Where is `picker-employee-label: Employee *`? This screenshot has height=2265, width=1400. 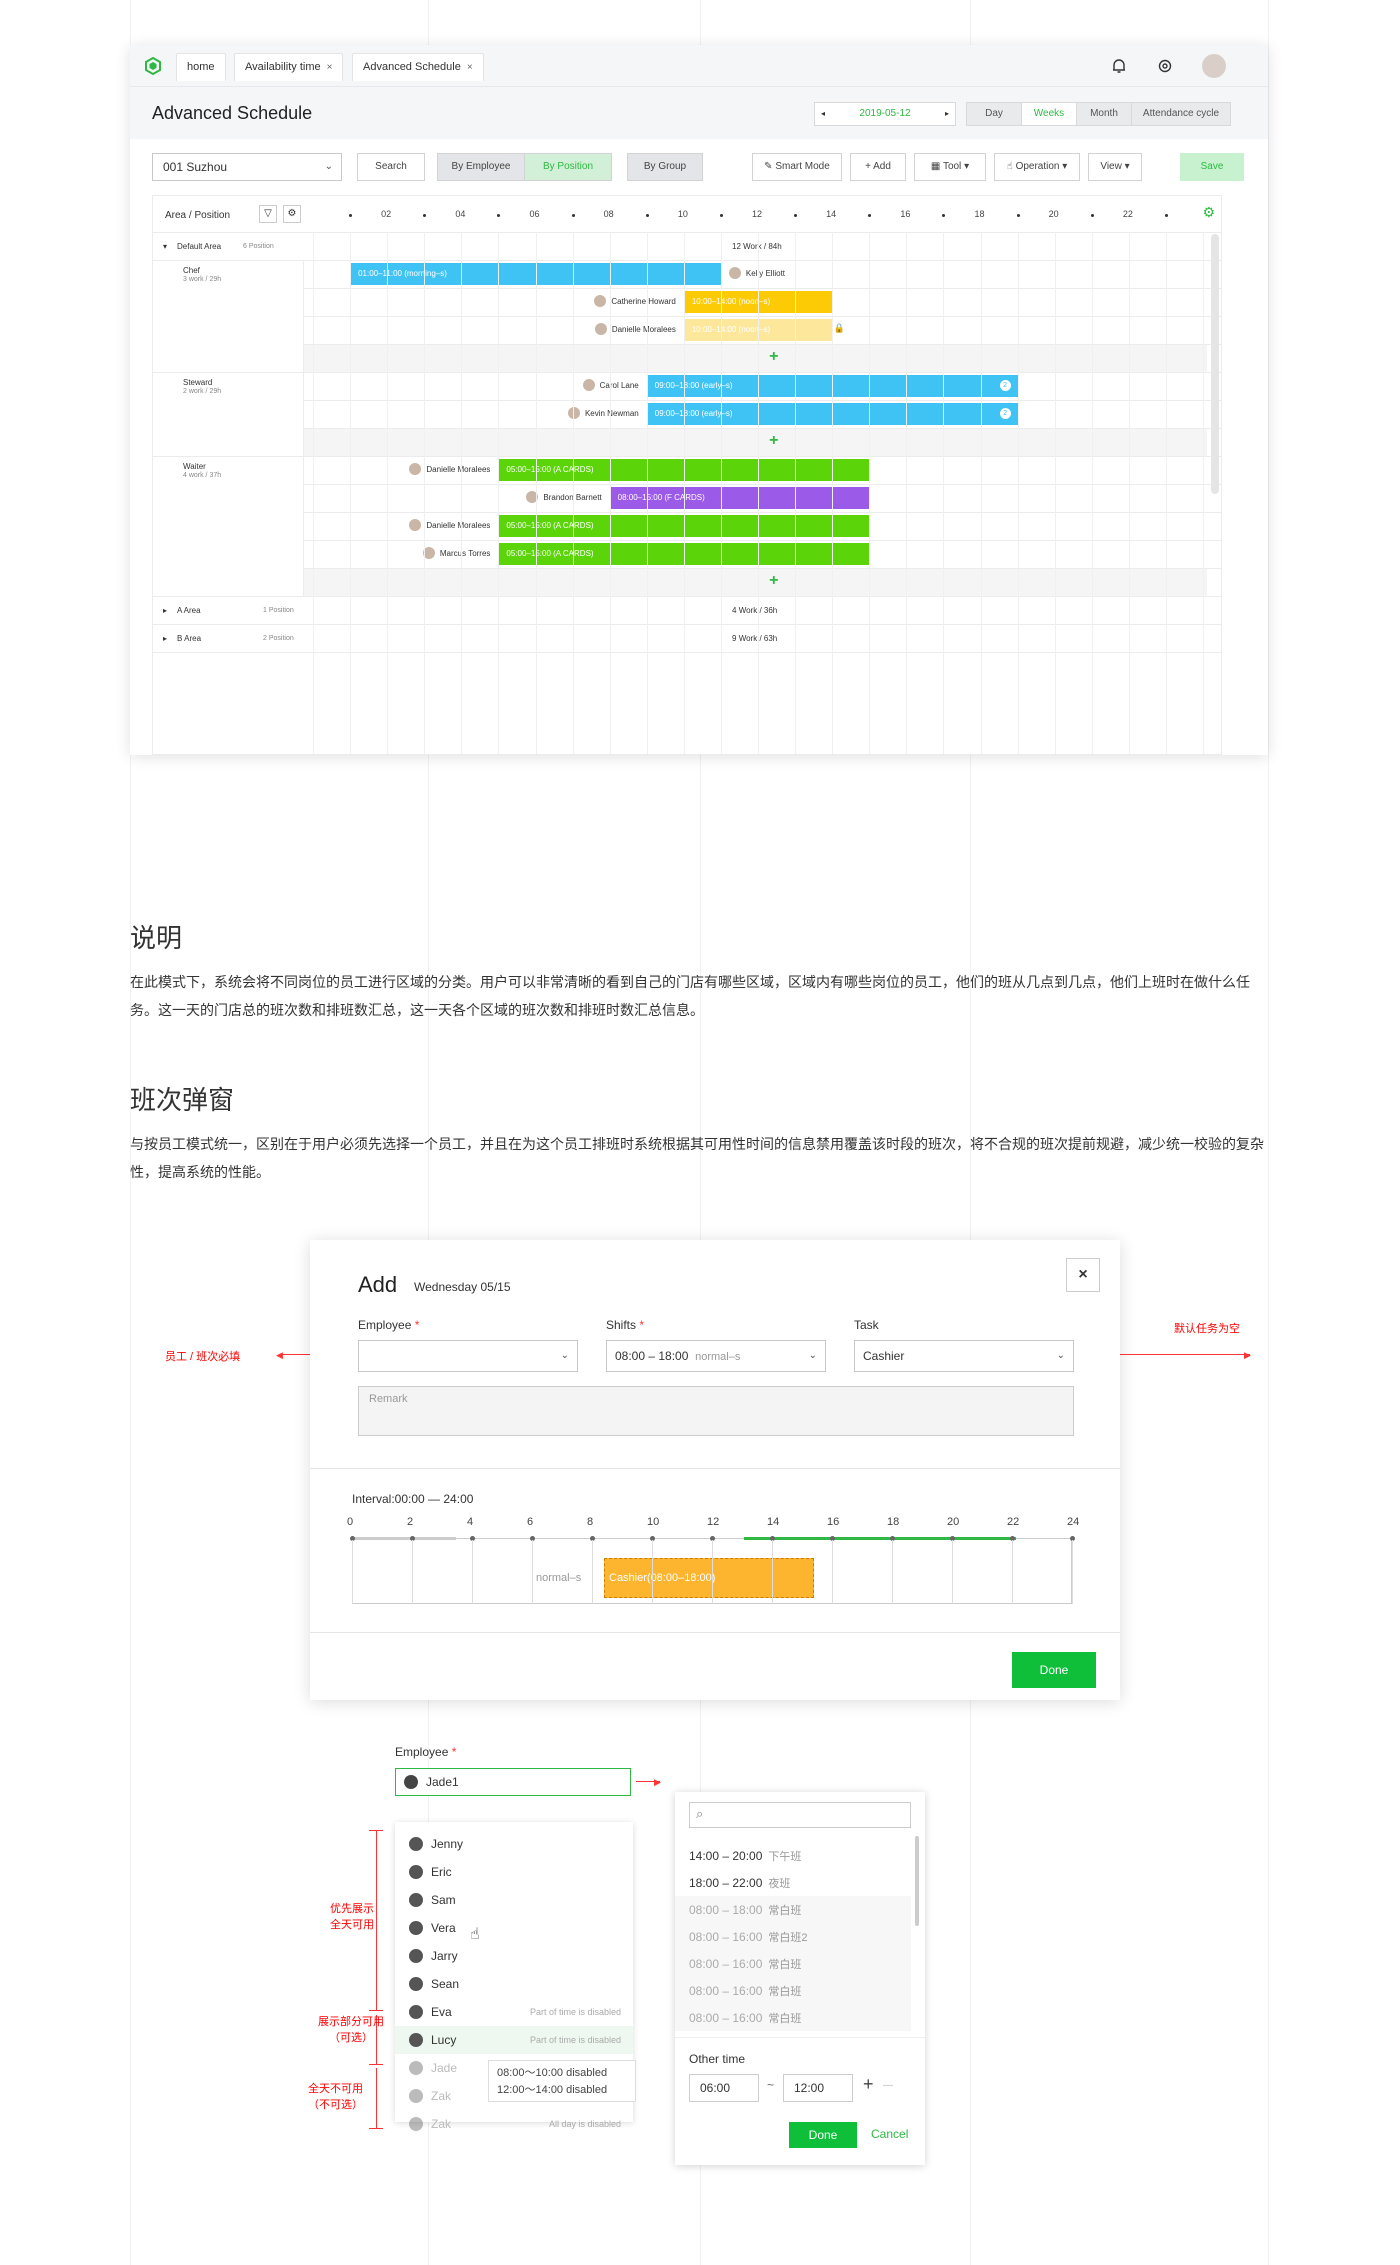
picker-employee-label: Employee * is located at coordinates (426, 1752).